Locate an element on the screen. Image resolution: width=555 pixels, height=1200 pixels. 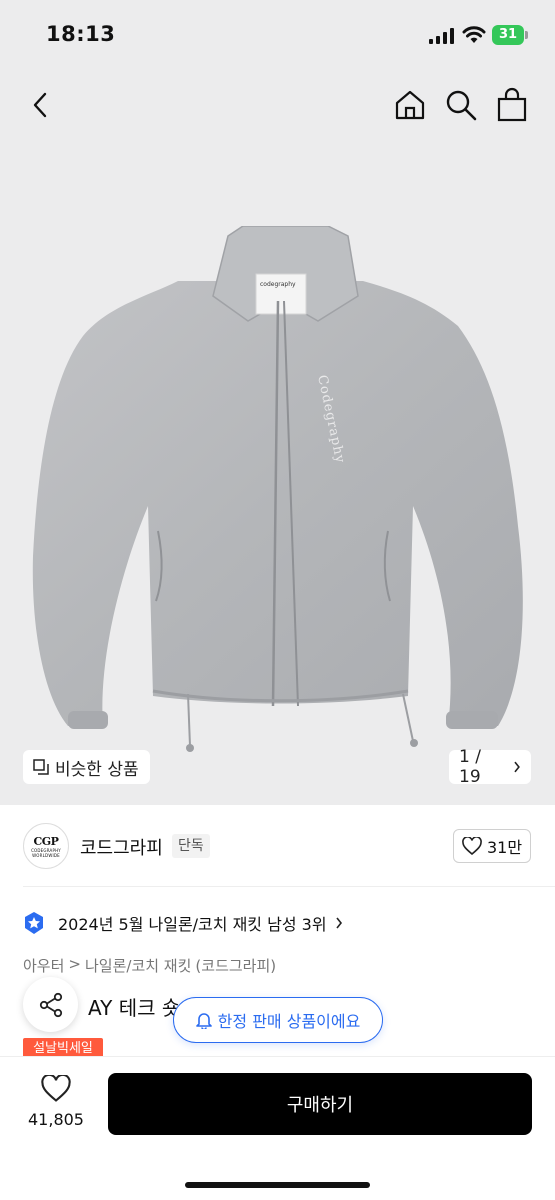
wishlist-button: 41,805 is located at coordinates (56, 1101).